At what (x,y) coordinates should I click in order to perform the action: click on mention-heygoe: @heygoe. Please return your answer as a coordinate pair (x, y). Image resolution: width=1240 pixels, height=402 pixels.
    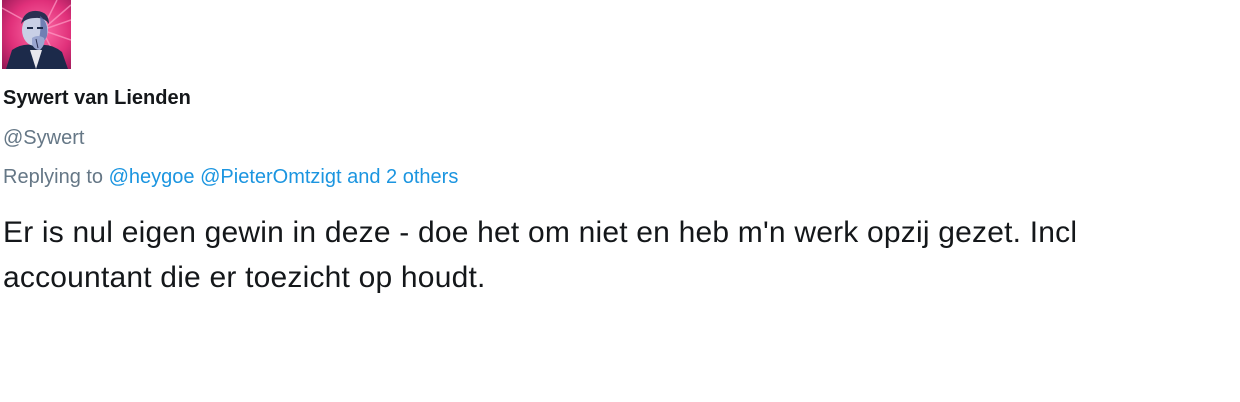
    Looking at the image, I should click on (152, 177).